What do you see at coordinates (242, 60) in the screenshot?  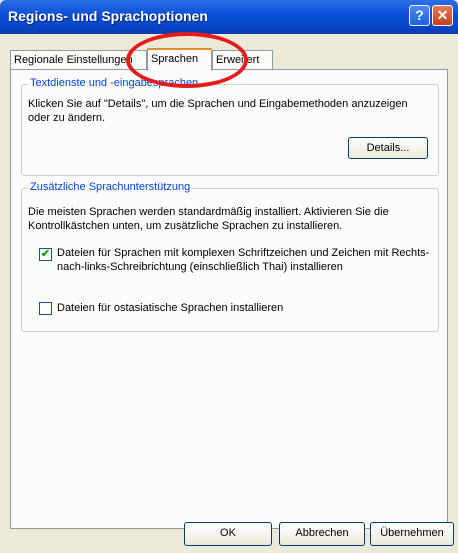 I see `tab-erweitert: Erweitert` at bounding box center [242, 60].